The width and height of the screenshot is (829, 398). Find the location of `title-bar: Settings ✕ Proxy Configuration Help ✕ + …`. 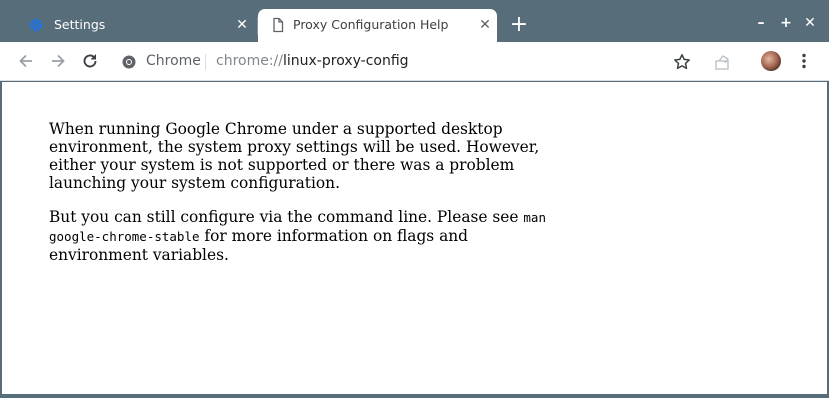

title-bar: Settings ✕ Proxy Configuration Help ✕ + … is located at coordinates (414, 21).